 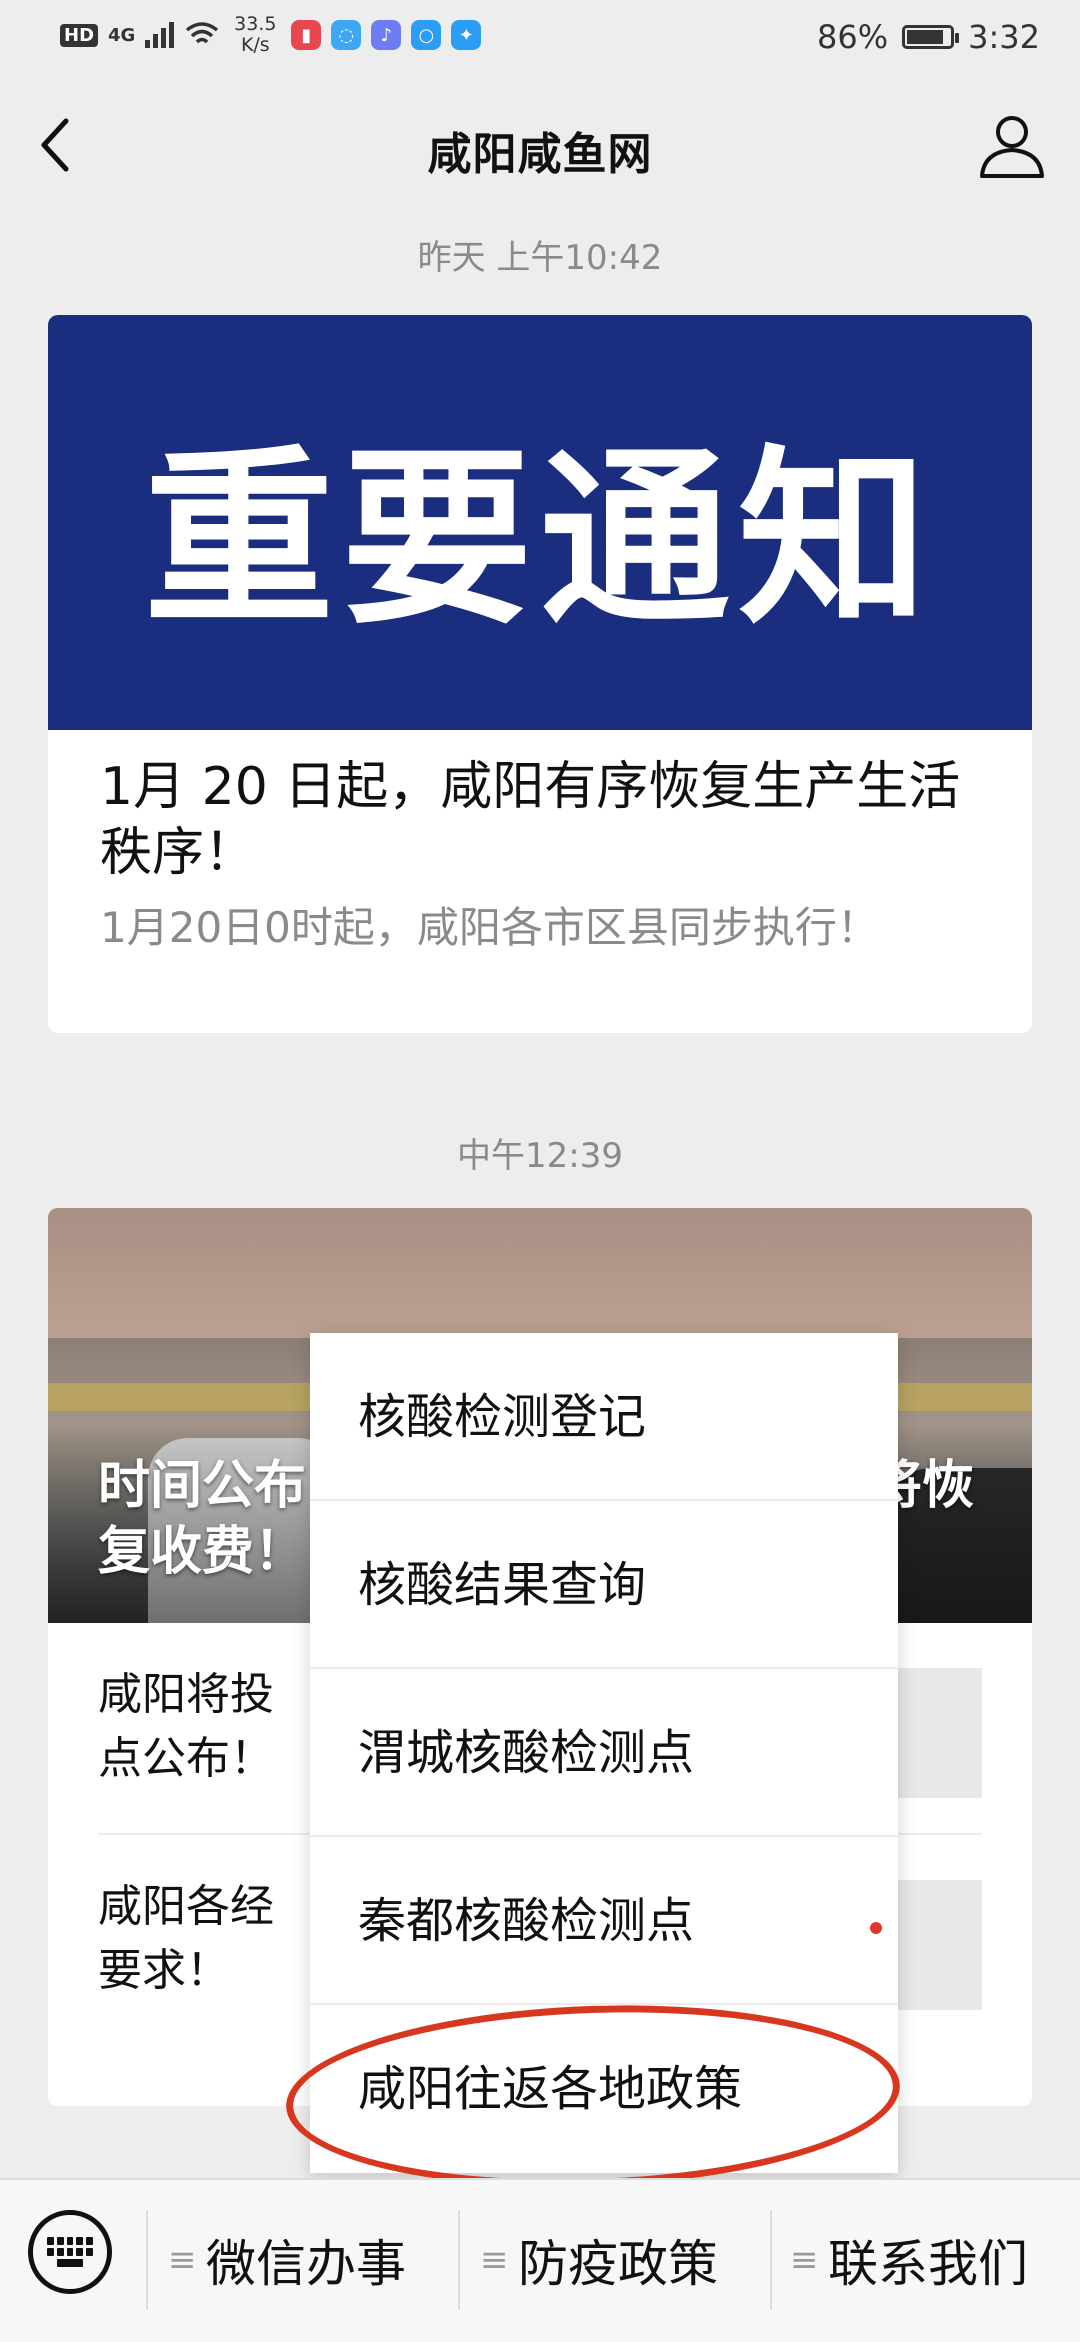 What do you see at coordinates (202, 33) in the screenshot?
I see `wifi-icon` at bounding box center [202, 33].